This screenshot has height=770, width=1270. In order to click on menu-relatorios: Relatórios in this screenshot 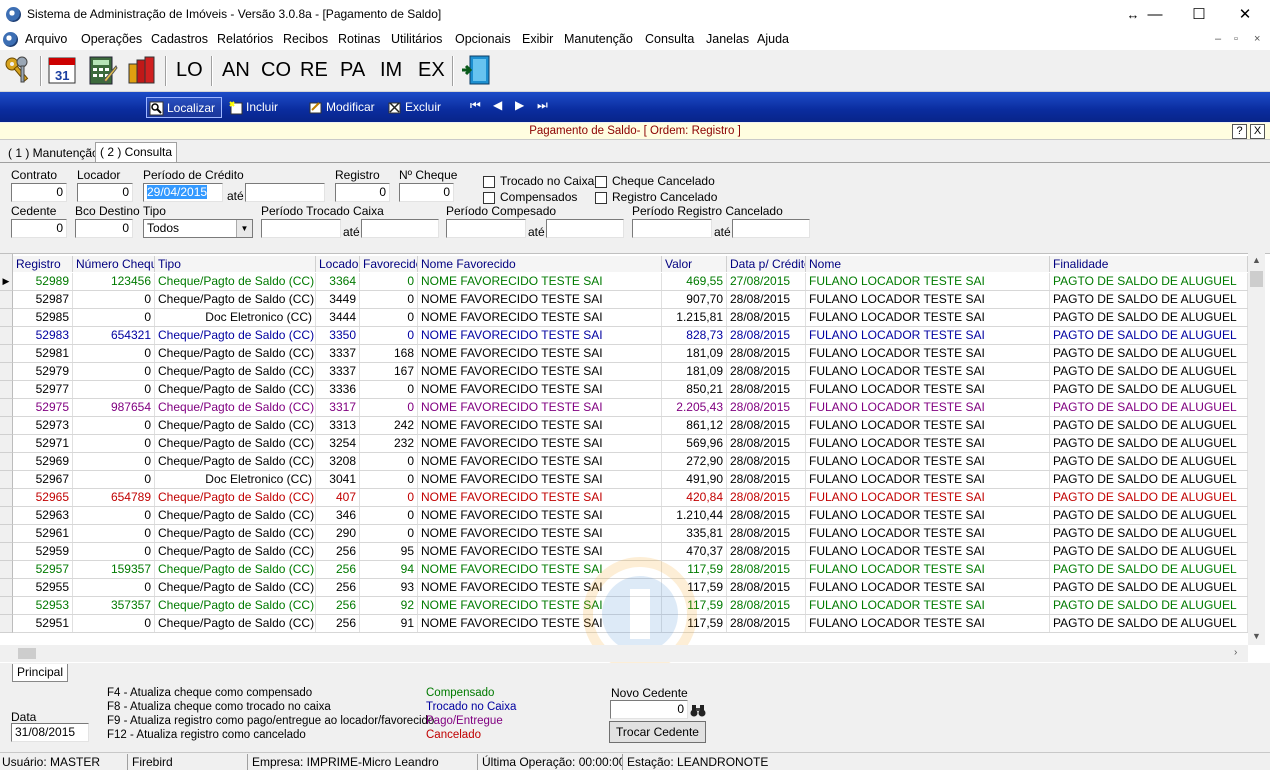, I will do `click(245, 39)`.